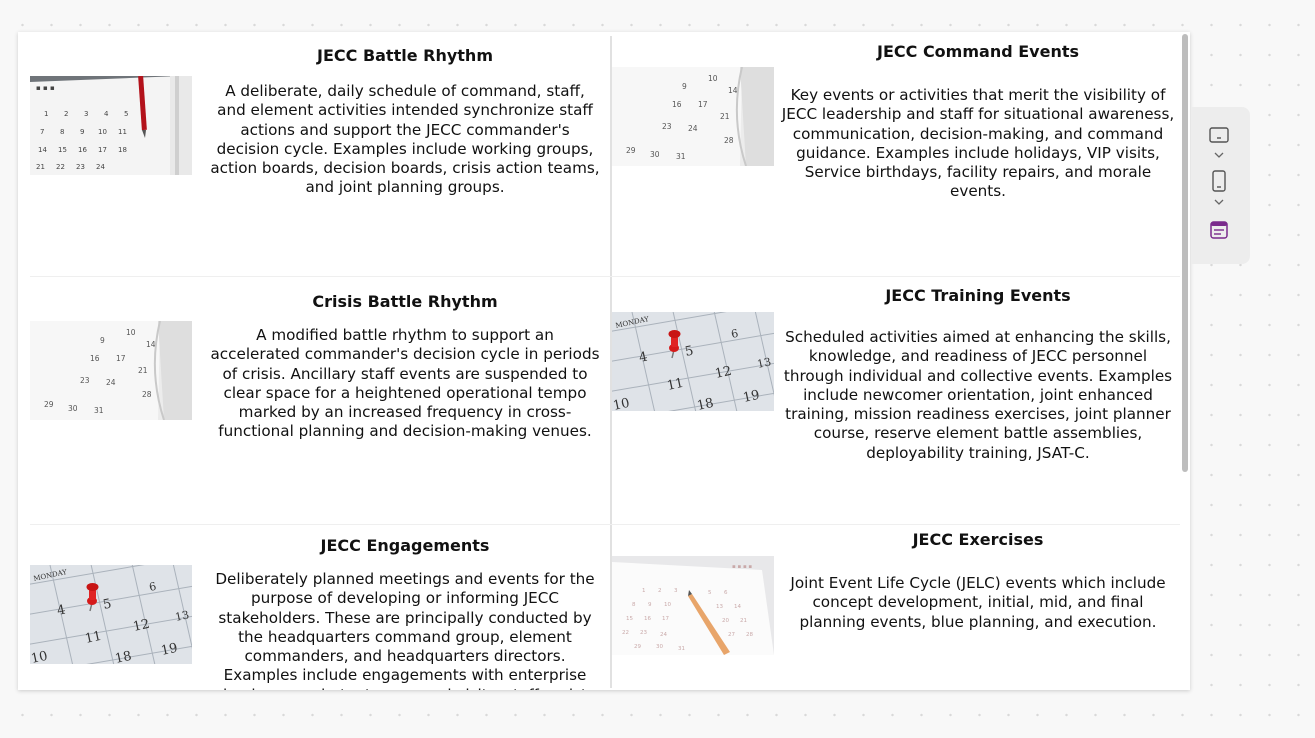  Describe the element at coordinates (405, 545) in the screenshot. I see `card-title: JECC Engagements` at that location.